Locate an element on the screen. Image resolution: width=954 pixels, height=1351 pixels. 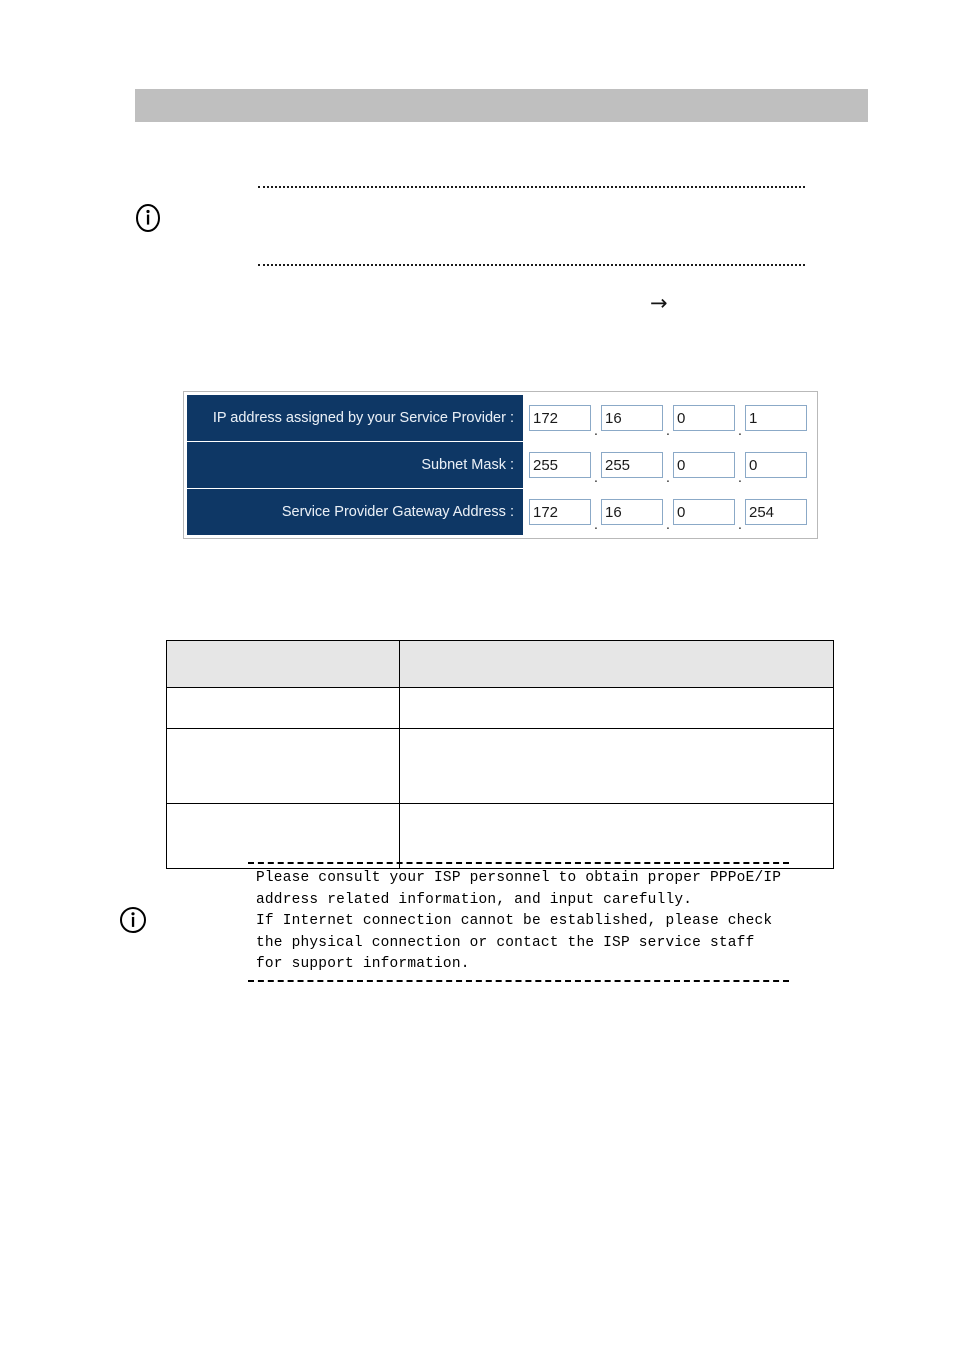
note-top-rule-bottom is located at coordinates (531, 265).